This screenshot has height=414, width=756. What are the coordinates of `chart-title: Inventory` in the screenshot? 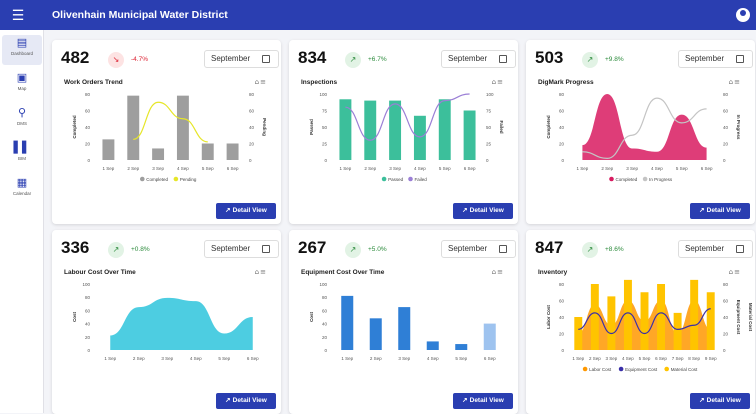 It's located at (553, 272).